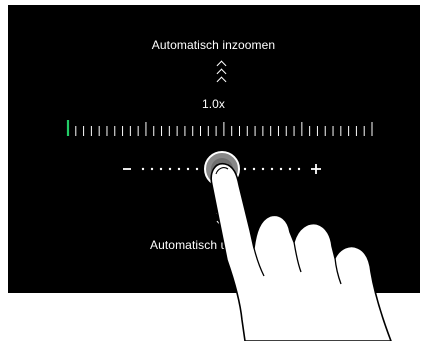 The width and height of the screenshot is (427, 341). I want to click on zoom-value: 1.0x, so click(213, 104).